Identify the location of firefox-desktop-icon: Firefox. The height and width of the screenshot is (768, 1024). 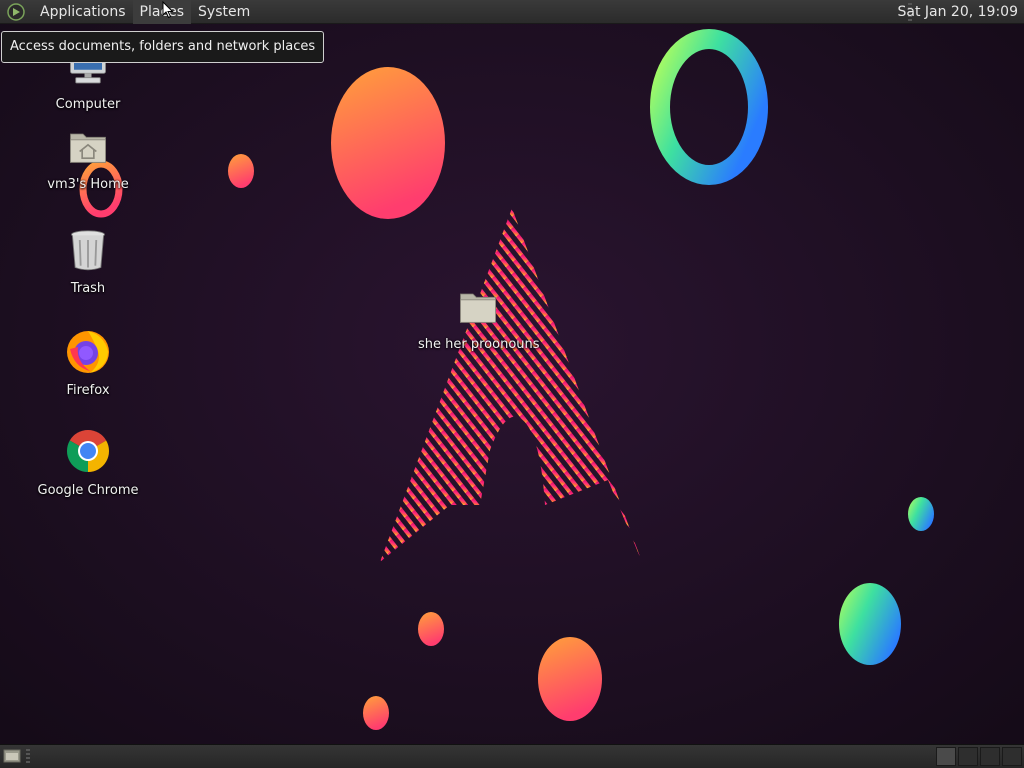
(88, 362).